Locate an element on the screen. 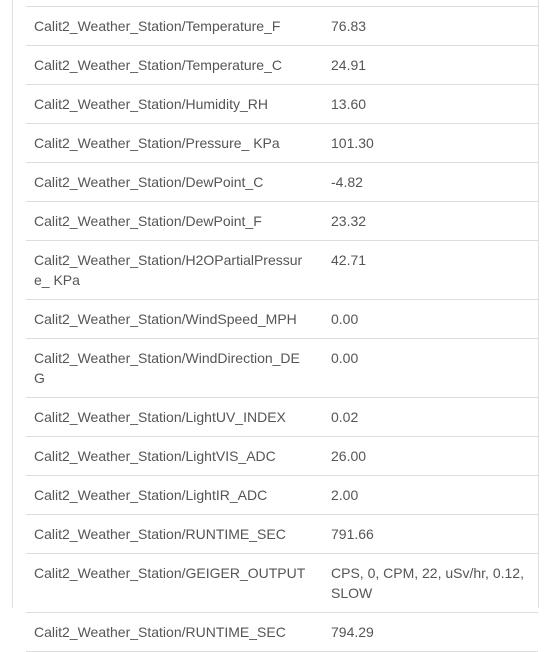 Image resolution: width=553 pixels, height=652 pixels. sensor-value-cell: 794.29 is located at coordinates (426, 632).